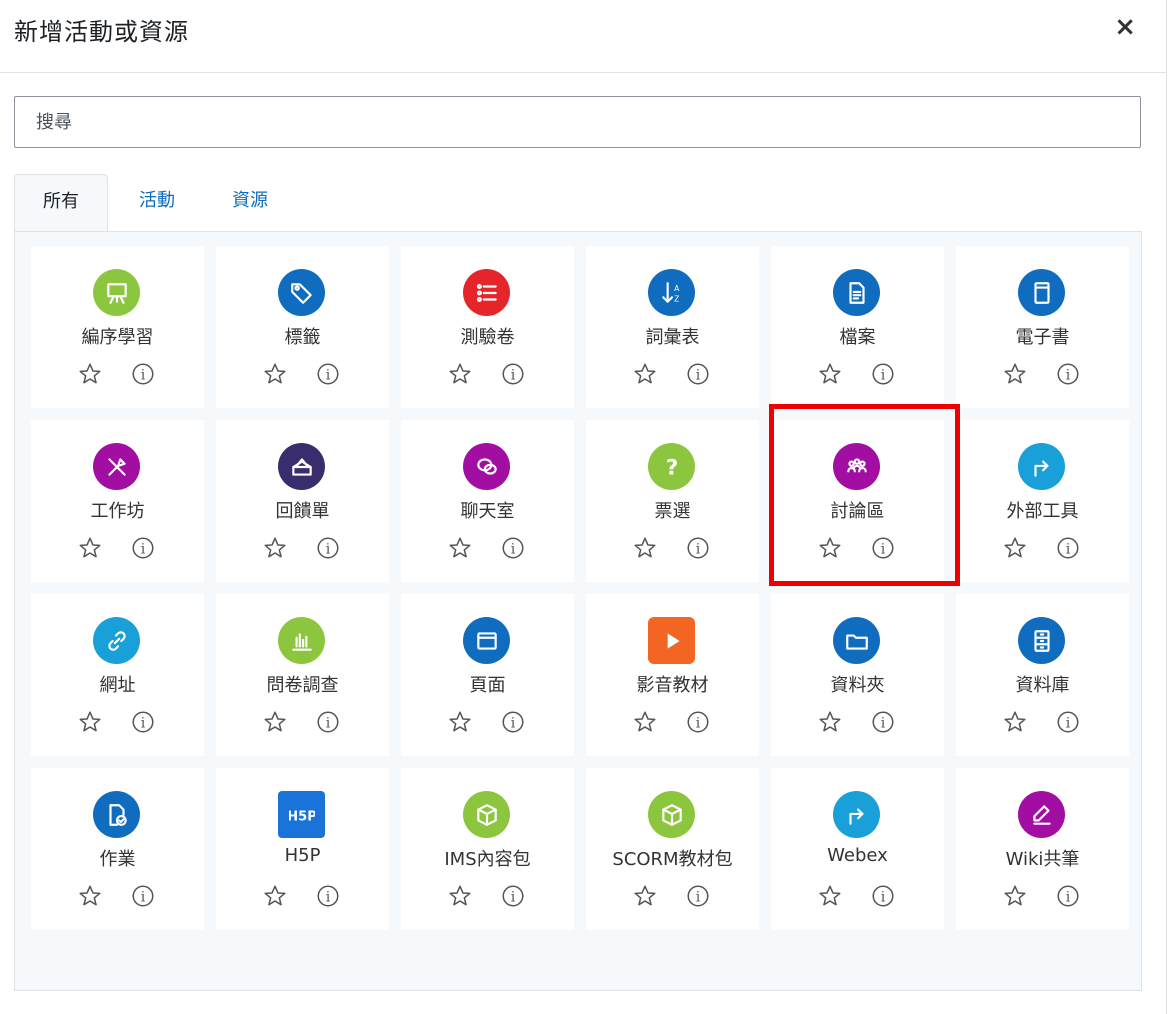 The height and width of the screenshot is (1014, 1169). Describe the element at coordinates (487, 675) in the screenshot. I see `module-card: 頁面 i` at that location.